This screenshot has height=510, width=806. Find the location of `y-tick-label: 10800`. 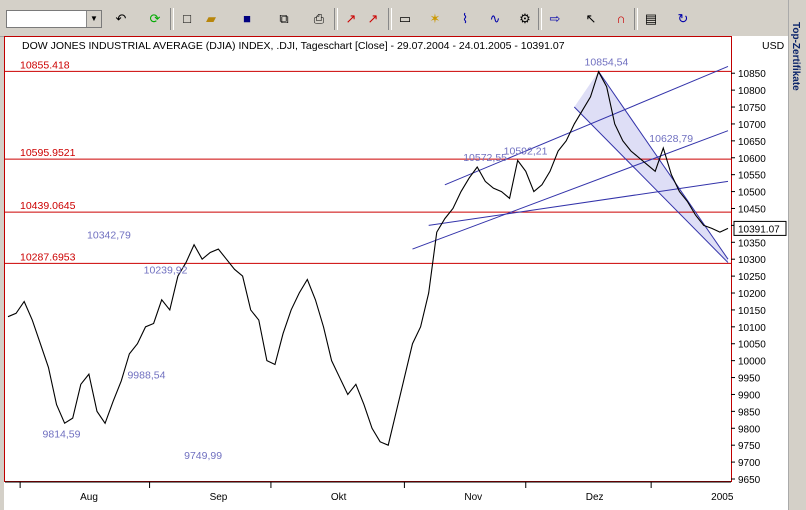

y-tick-label: 10800 is located at coordinates (752, 91).